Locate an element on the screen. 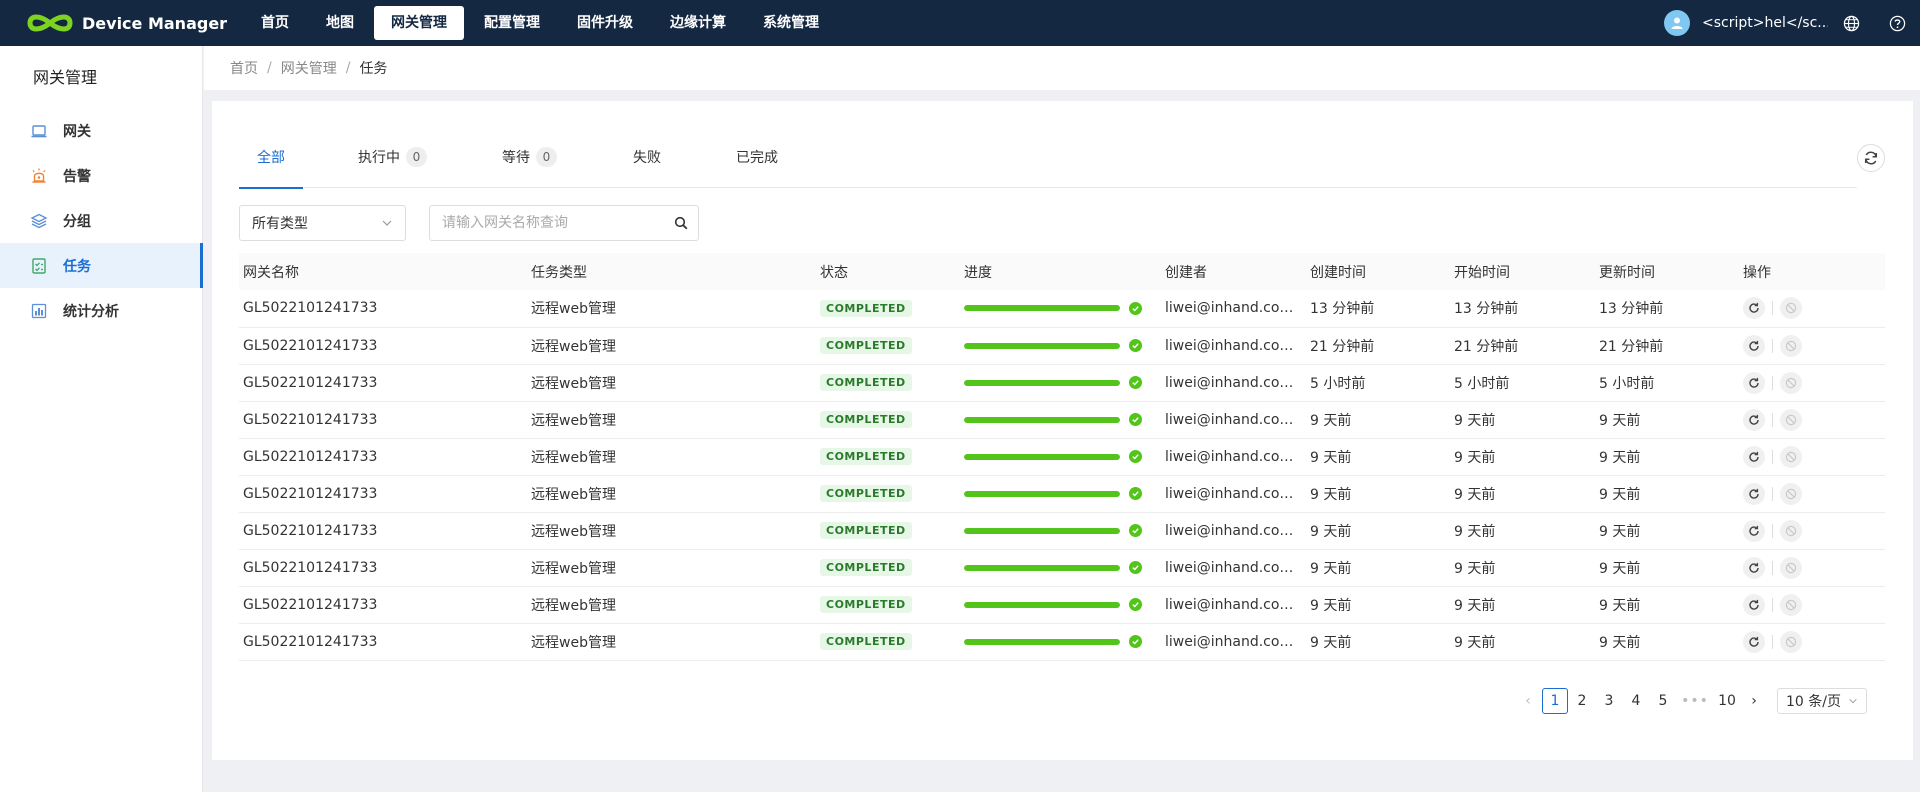  nav-item-gateway-management: 网关管理 is located at coordinates (419, 23).